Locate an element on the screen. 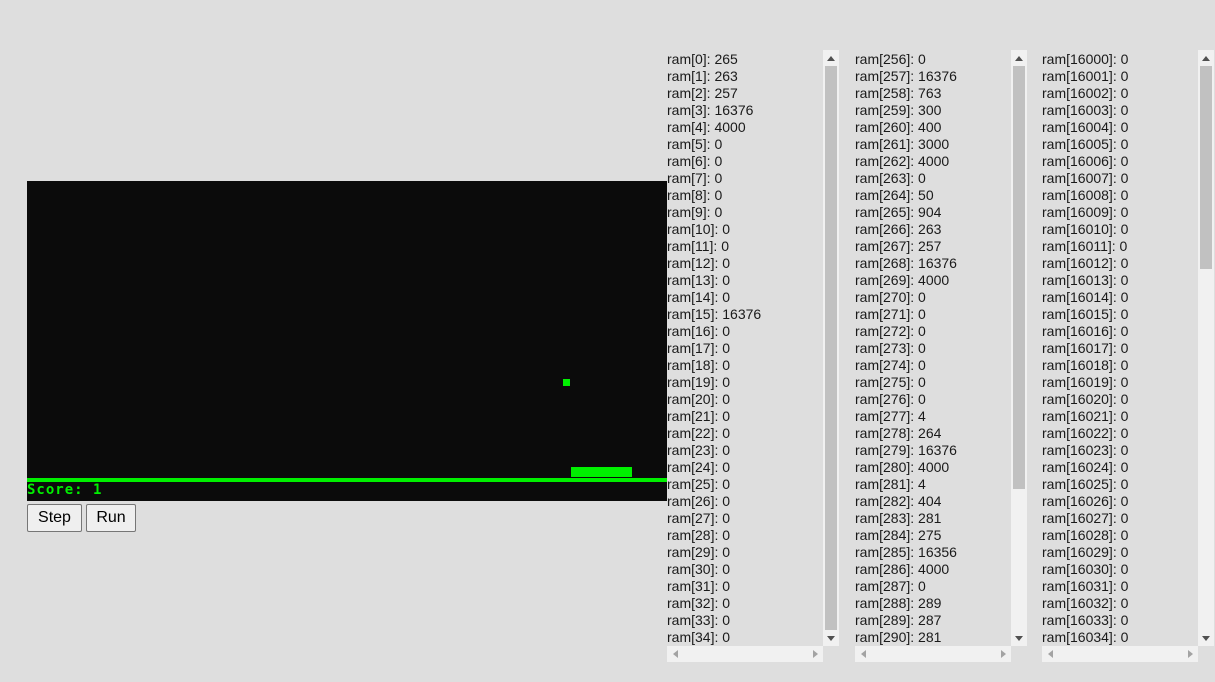 The image size is (1215, 682). run-button: Run is located at coordinates (111, 518).